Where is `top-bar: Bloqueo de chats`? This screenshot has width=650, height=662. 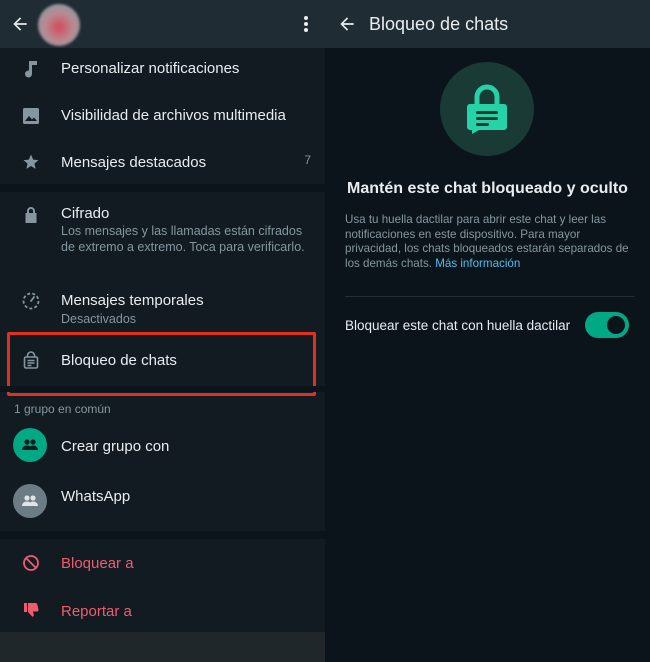 top-bar: Bloqueo de chats is located at coordinates (487, 24).